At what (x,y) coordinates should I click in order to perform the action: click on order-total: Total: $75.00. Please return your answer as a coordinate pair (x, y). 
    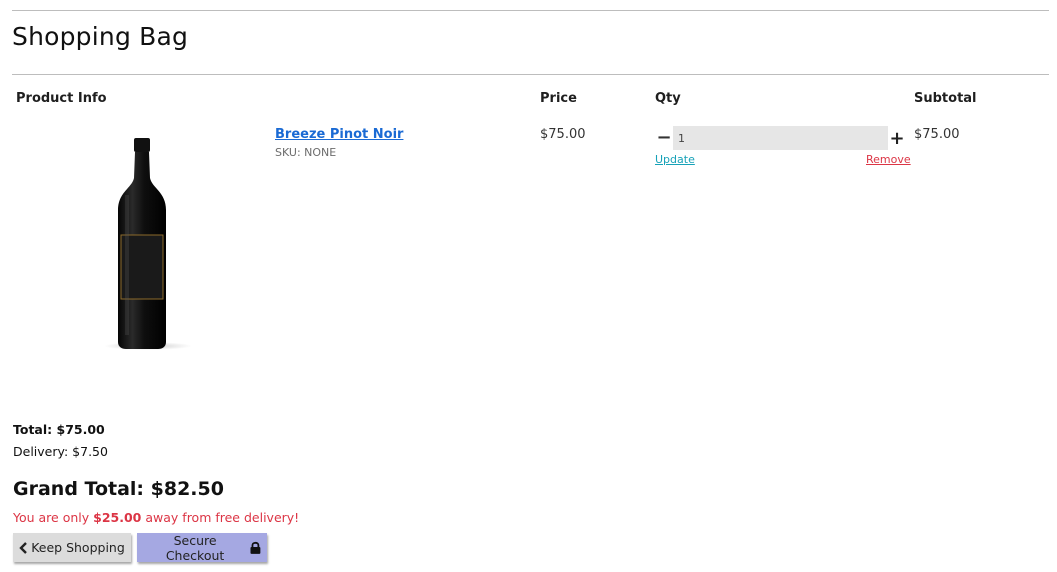
    Looking at the image, I should click on (59, 429).